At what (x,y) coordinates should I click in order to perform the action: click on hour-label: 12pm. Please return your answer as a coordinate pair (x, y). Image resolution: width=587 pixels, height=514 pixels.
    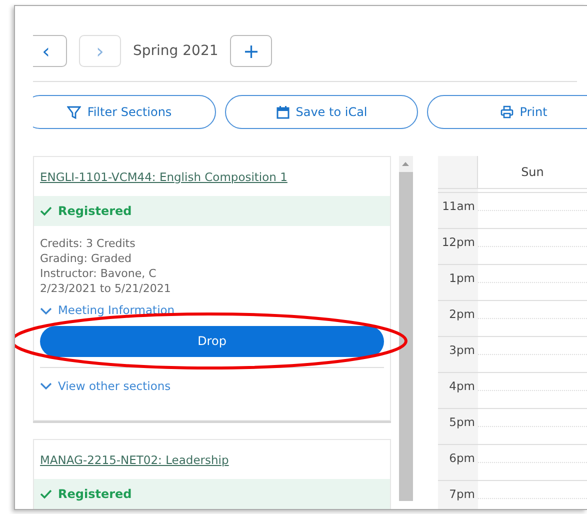
    Looking at the image, I should click on (458, 246).